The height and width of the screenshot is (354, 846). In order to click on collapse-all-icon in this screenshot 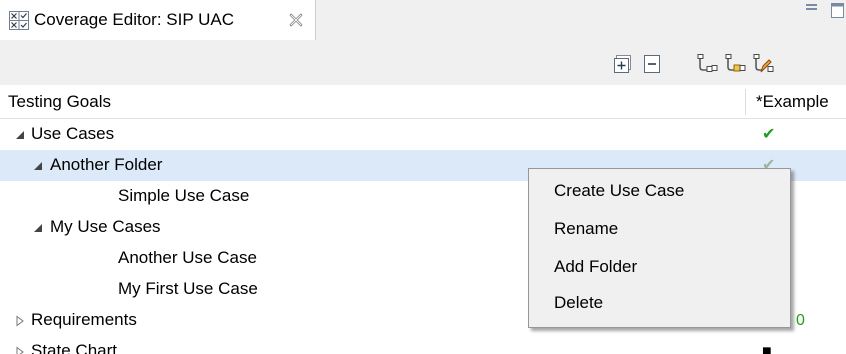, I will do `click(653, 64)`.